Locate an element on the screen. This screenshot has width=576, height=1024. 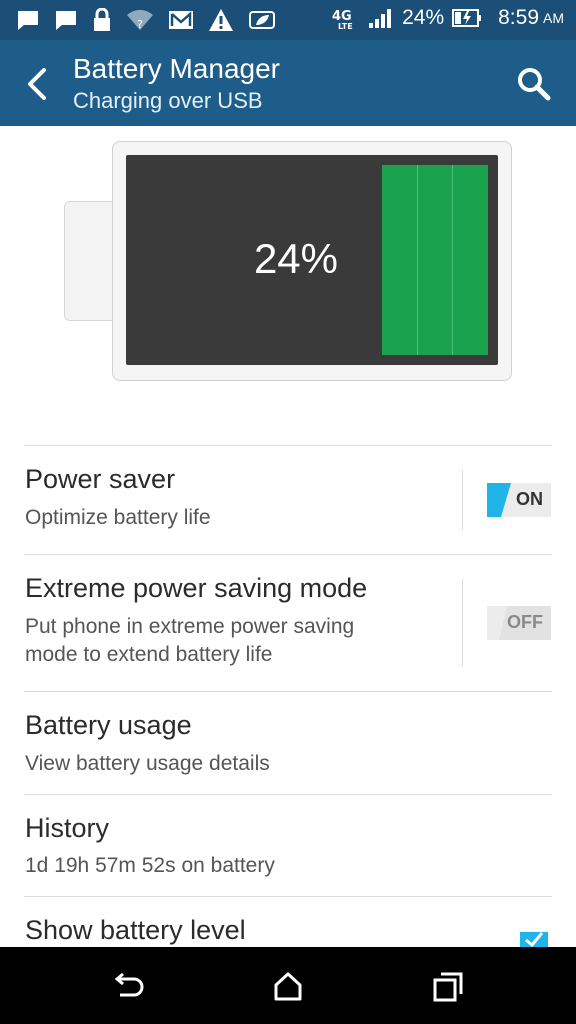
extreme-power-saving-subtitle-2: mode to extend battery life is located at coordinates (149, 654).